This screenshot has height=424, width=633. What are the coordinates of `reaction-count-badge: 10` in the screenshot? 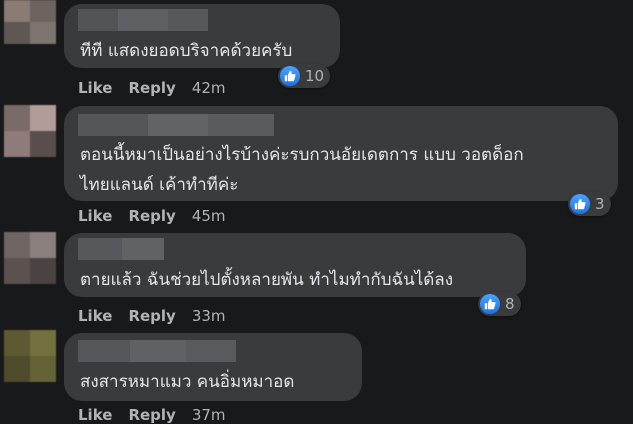 It's located at (304, 76).